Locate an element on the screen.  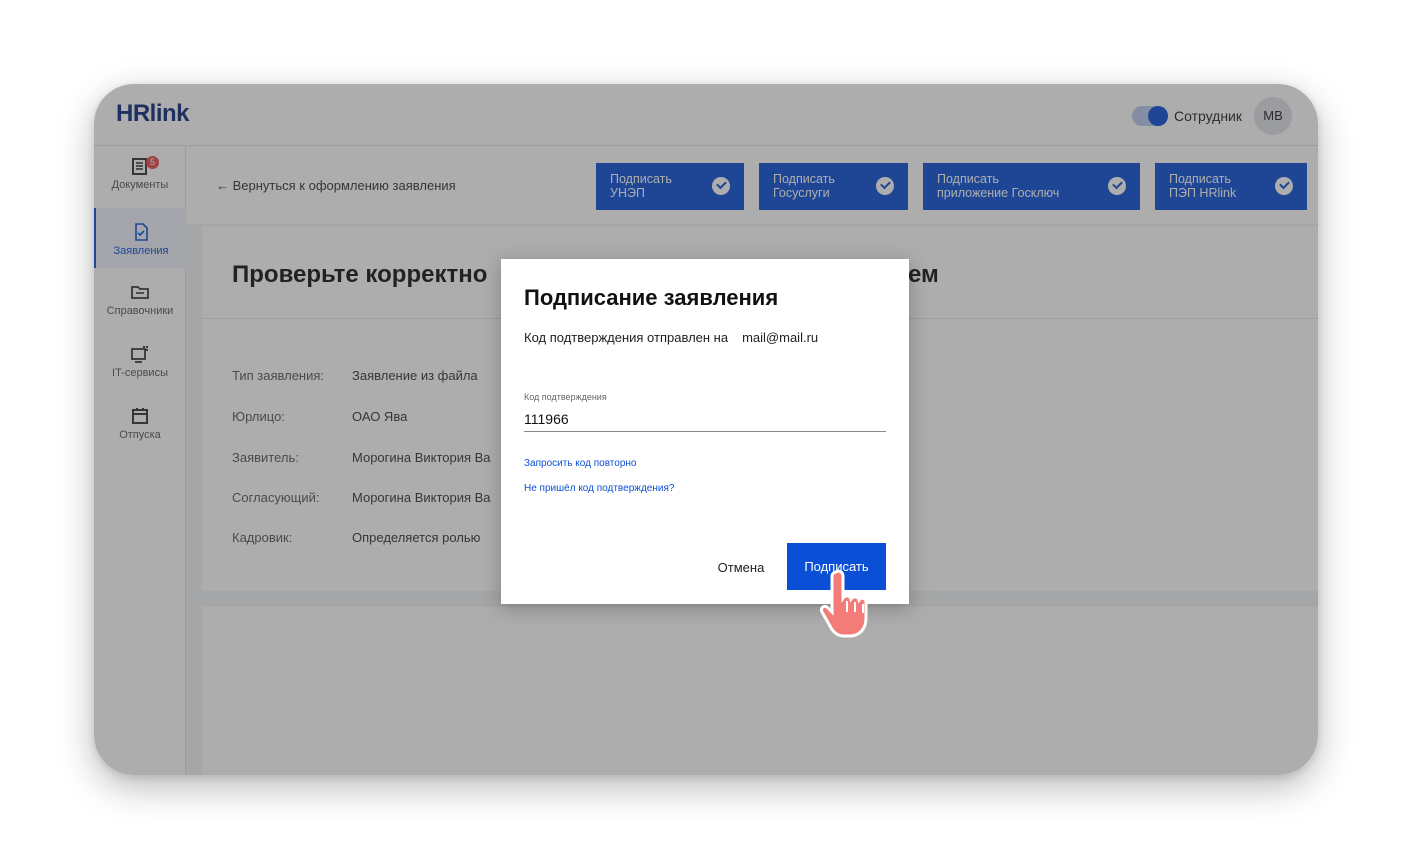
modal-title: Подписание заявления is located at coordinates (651, 297).